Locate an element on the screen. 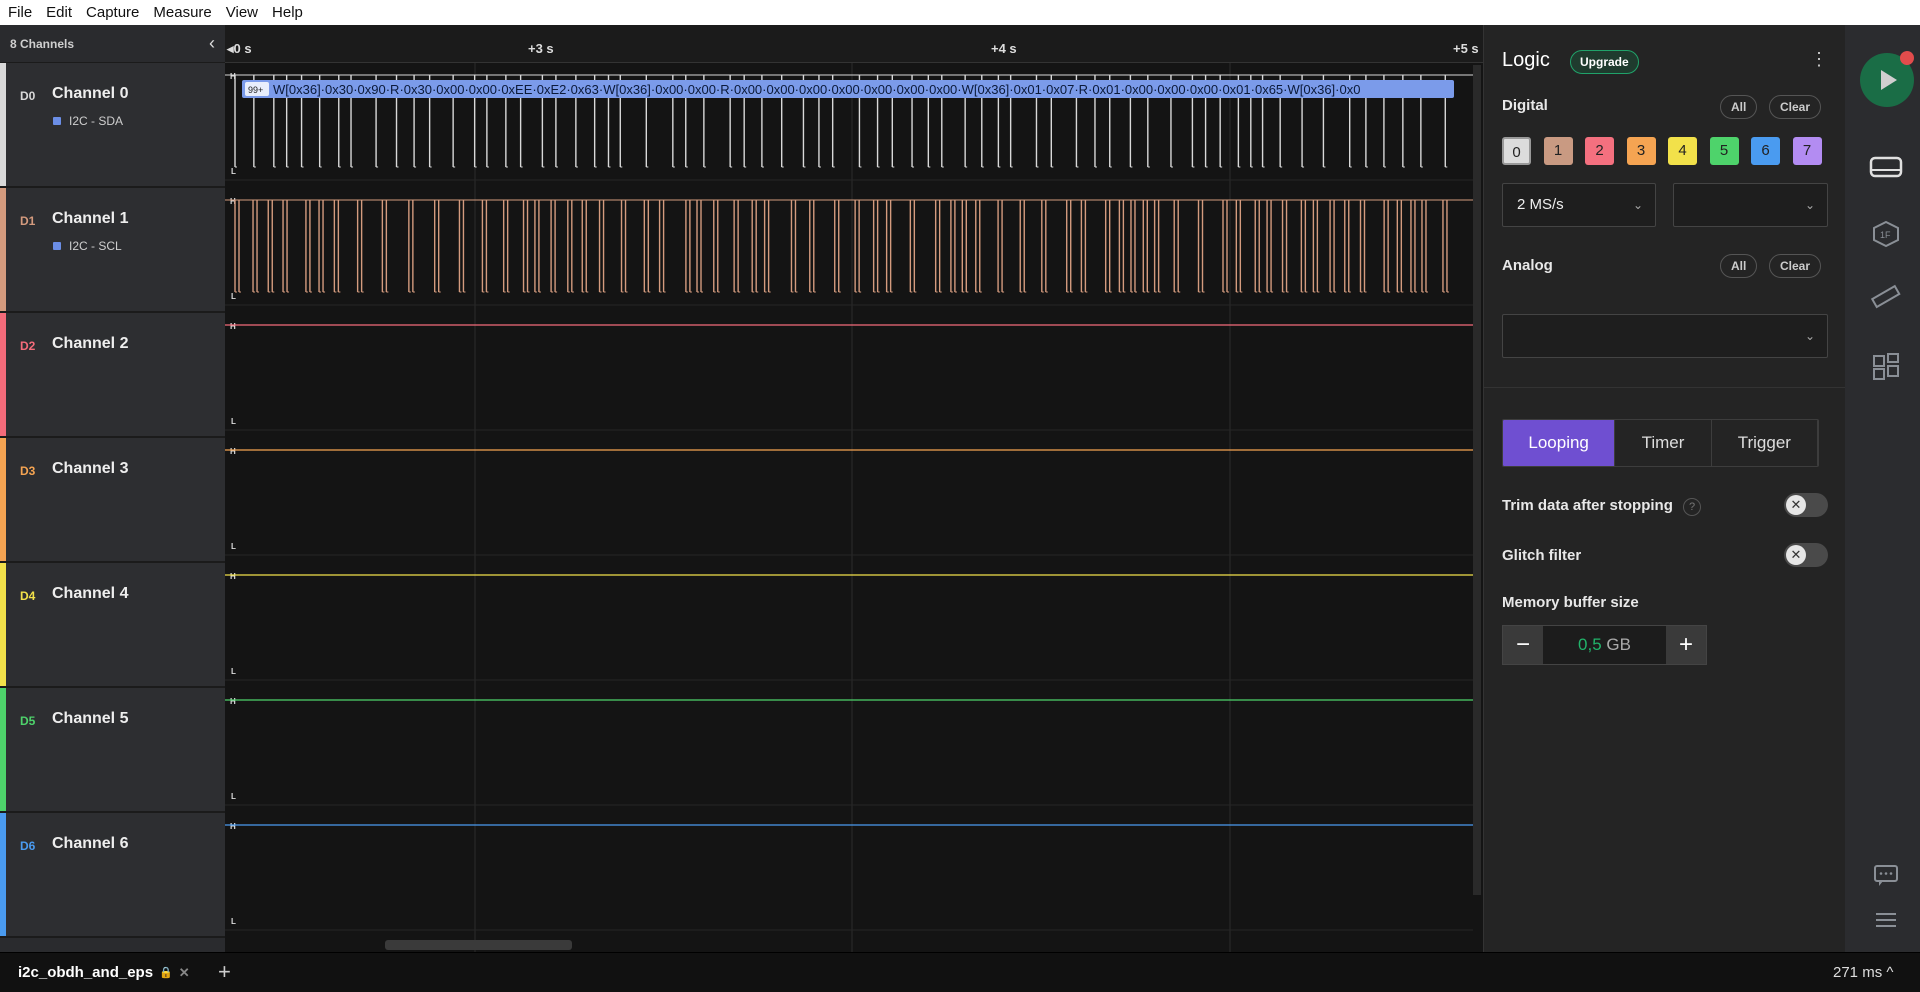  menu-capture: Capture is located at coordinates (112, 12).